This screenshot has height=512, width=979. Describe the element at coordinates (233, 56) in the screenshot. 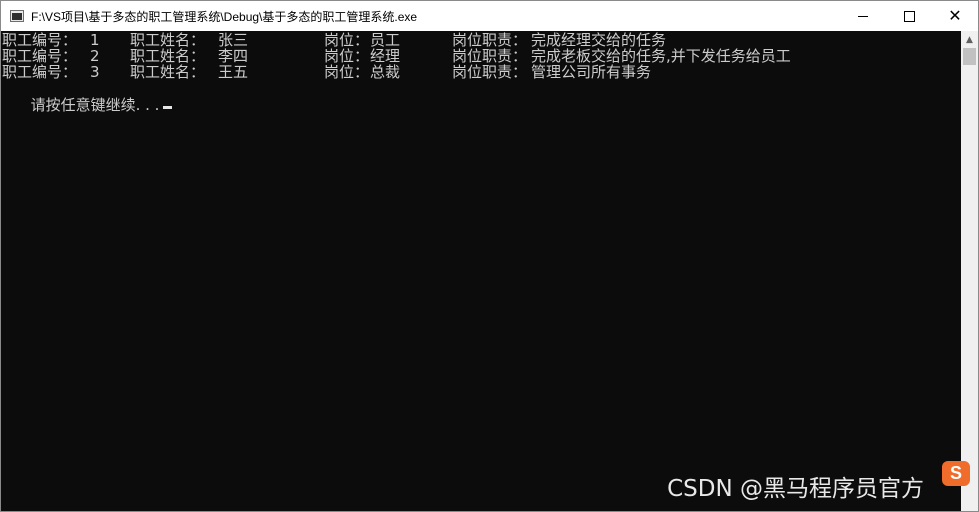

I see `employee-name: 李四` at that location.